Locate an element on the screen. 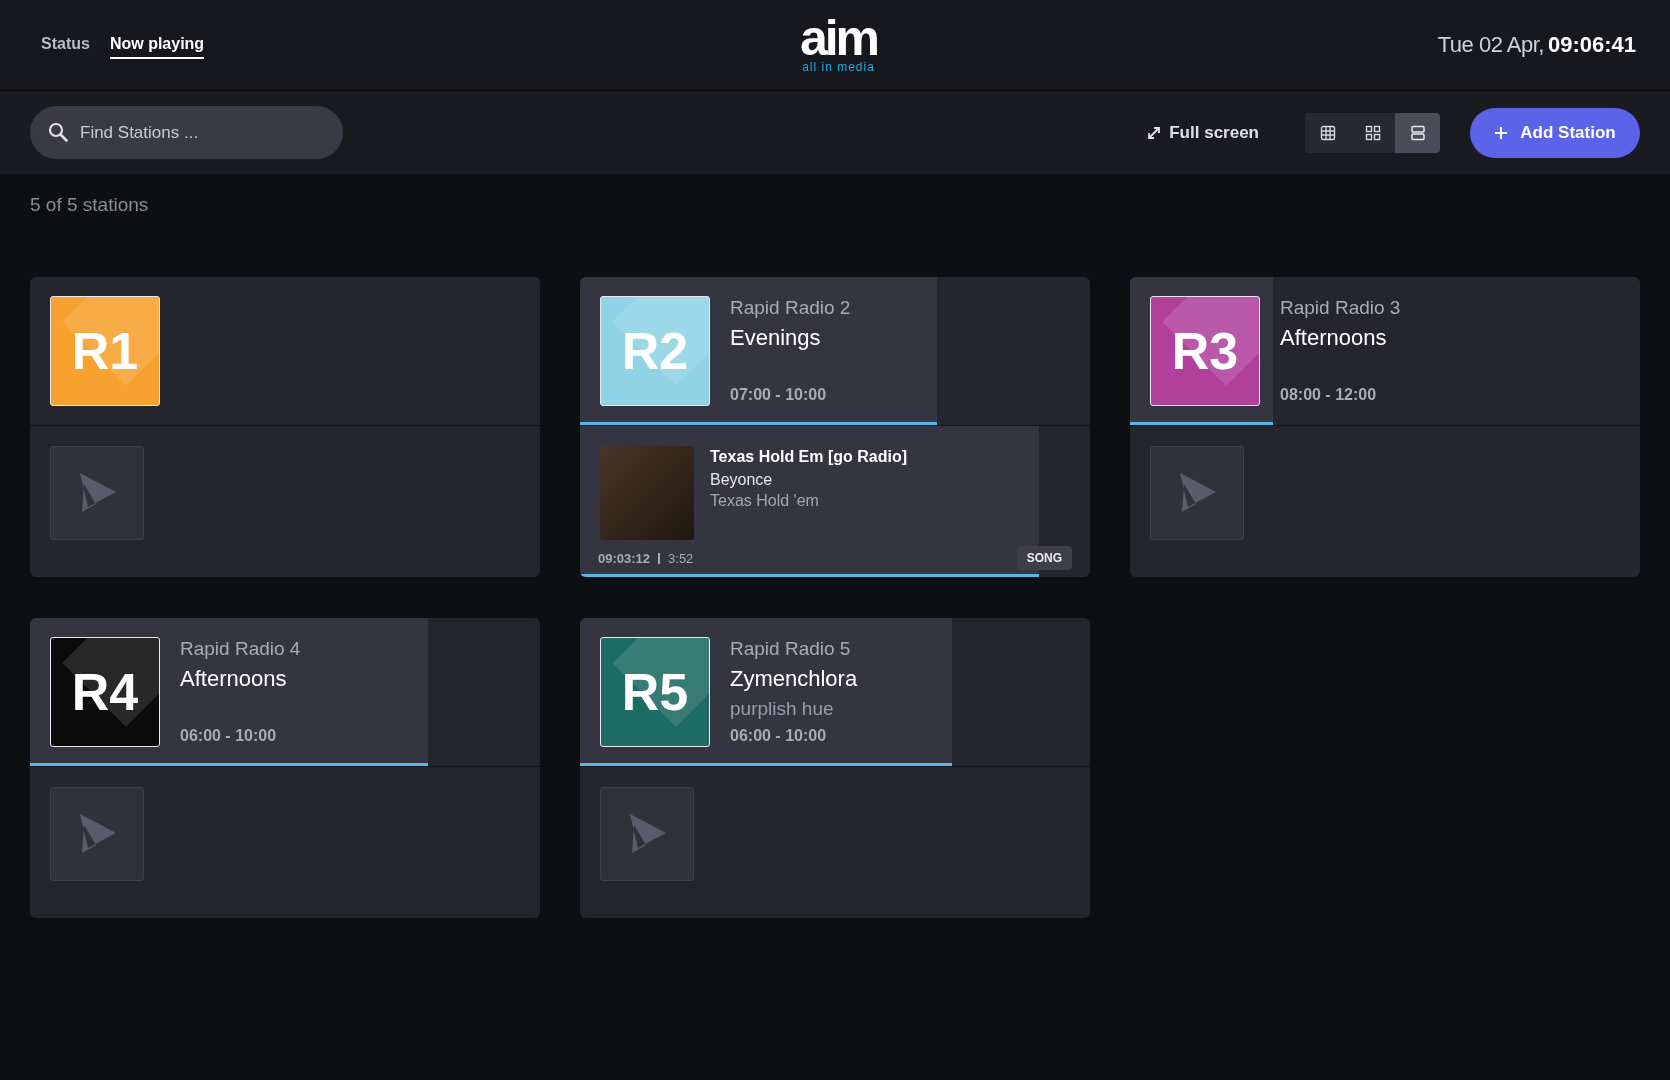  clock-time: 09:06:41 is located at coordinates (1591, 44).